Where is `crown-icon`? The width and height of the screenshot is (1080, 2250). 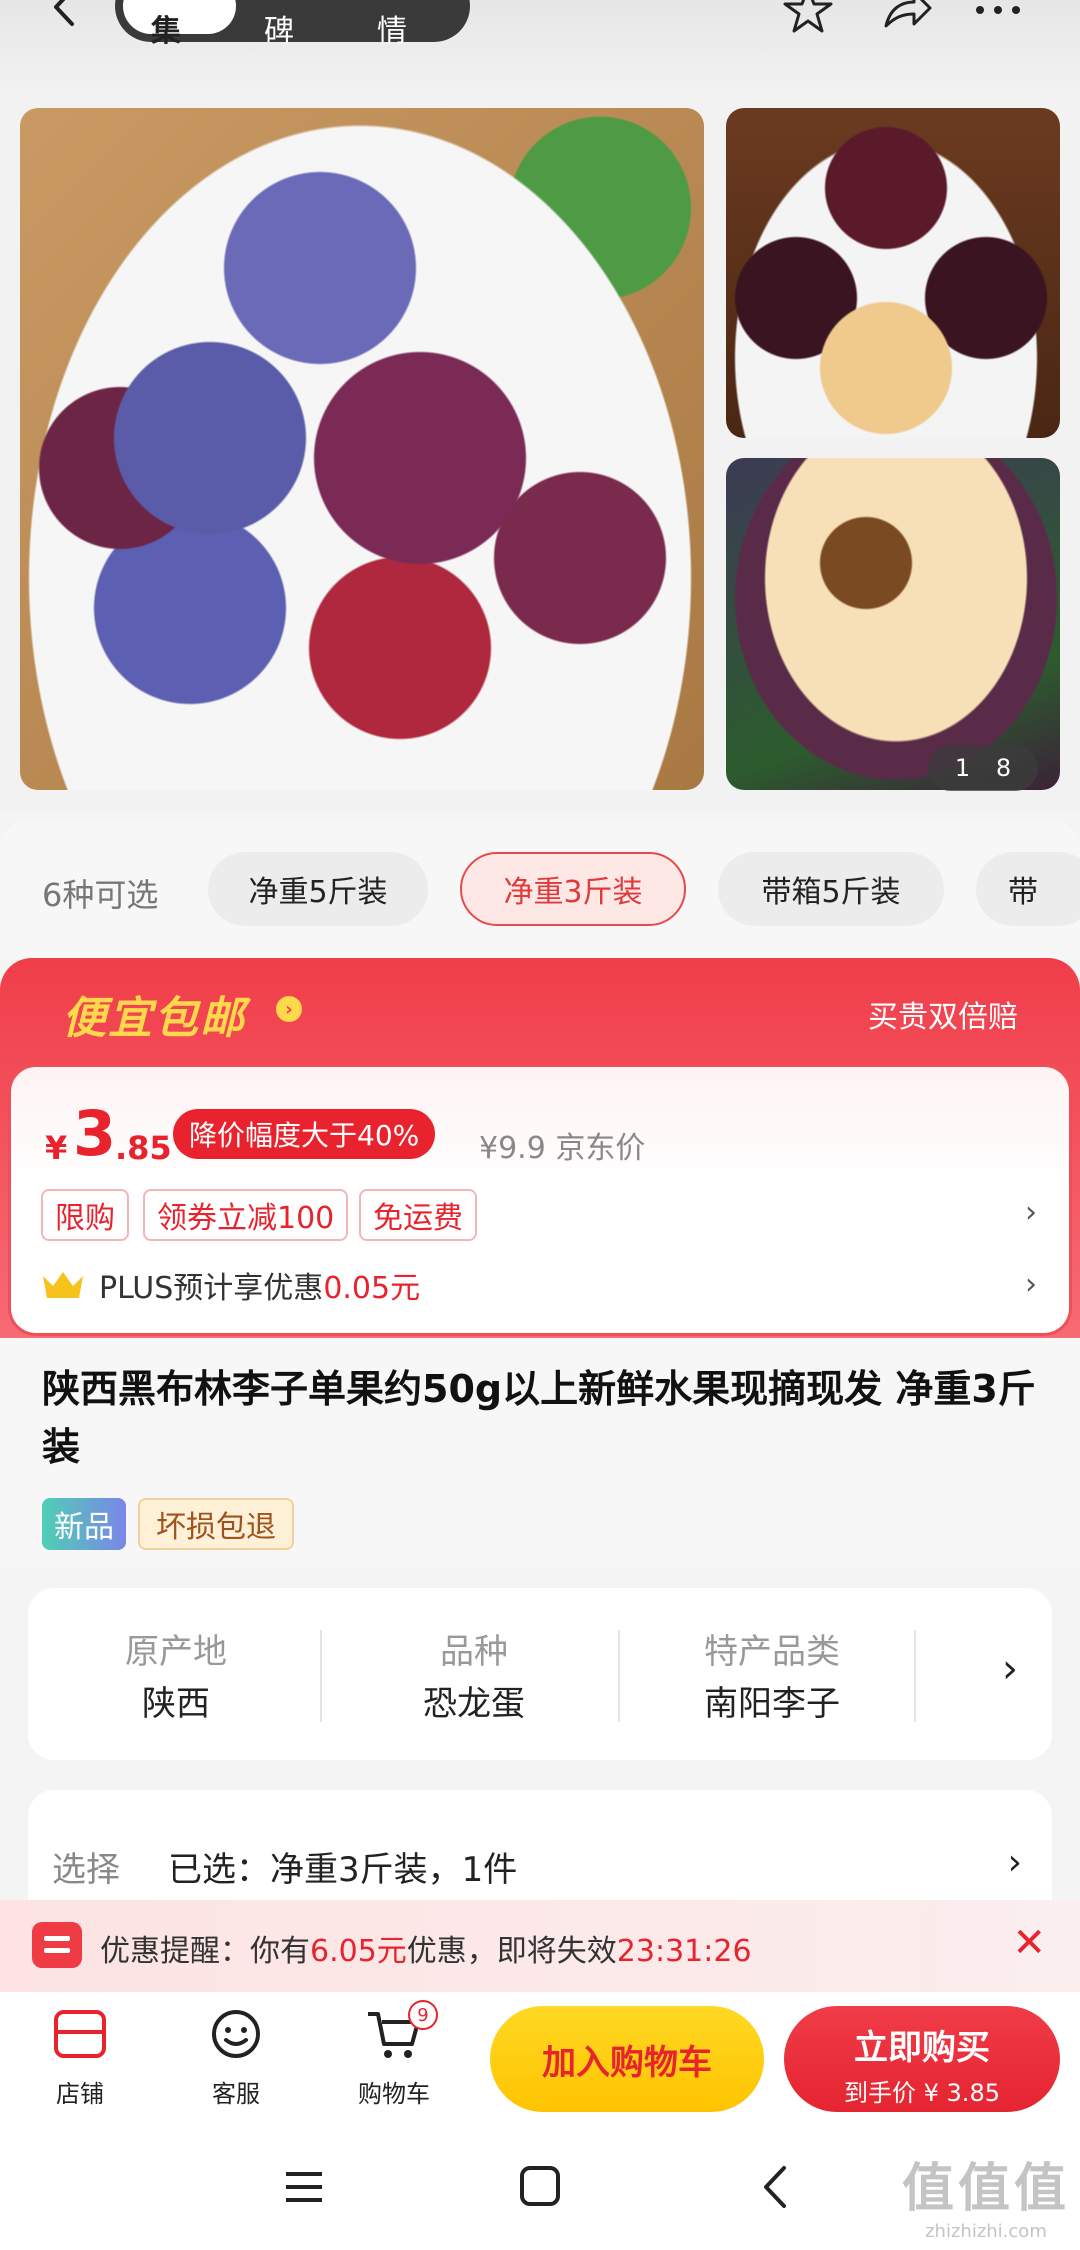 crown-icon is located at coordinates (63, 1285).